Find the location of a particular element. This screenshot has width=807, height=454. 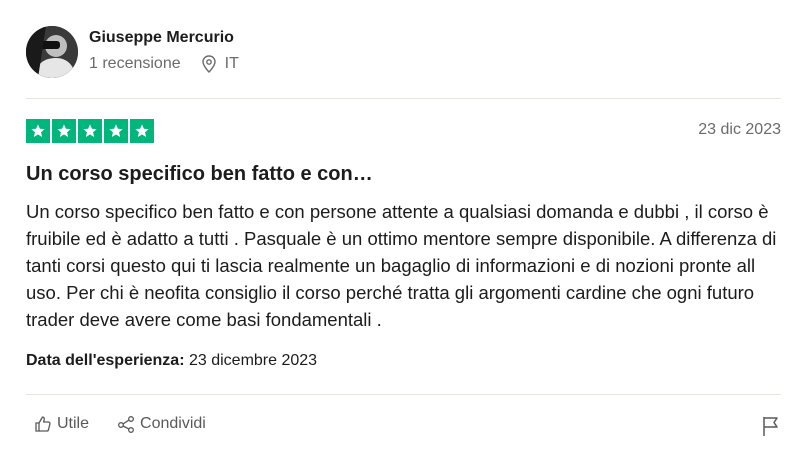

thumbs-up-icon is located at coordinates (43, 424).